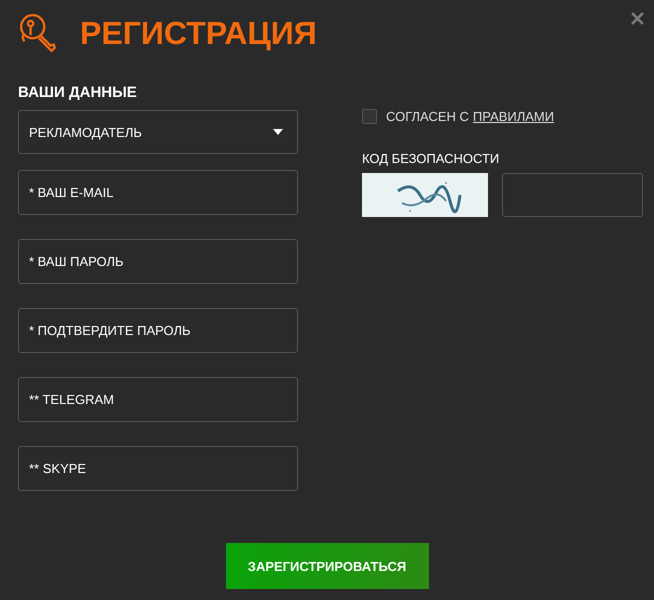  Describe the element at coordinates (158, 261) in the screenshot. I see `input-field: * ВАШ ПАРОЛЬ` at that location.